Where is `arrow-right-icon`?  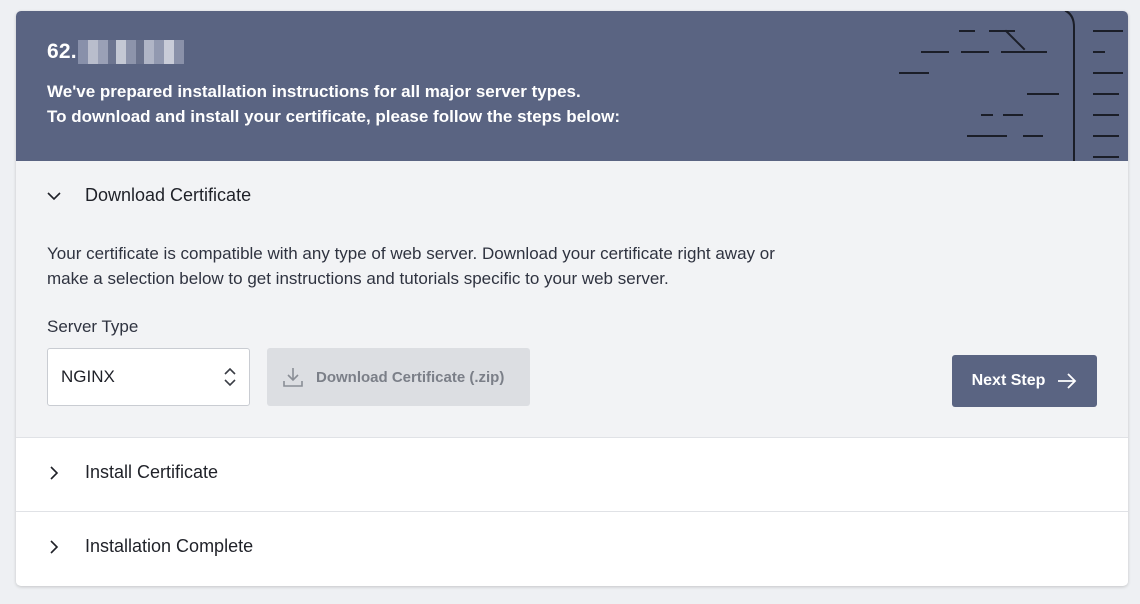
arrow-right-icon is located at coordinates (1067, 381).